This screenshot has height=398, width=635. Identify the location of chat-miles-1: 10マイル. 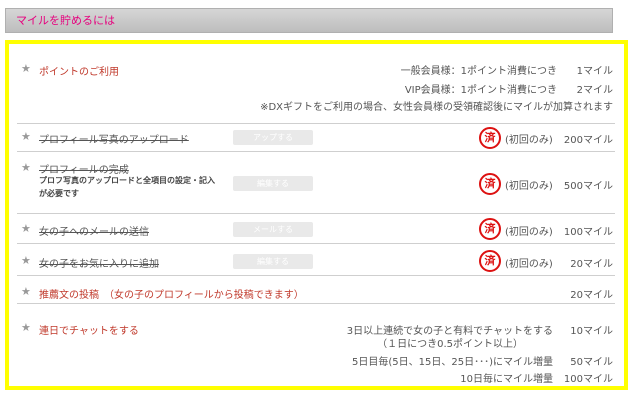
(591, 331).